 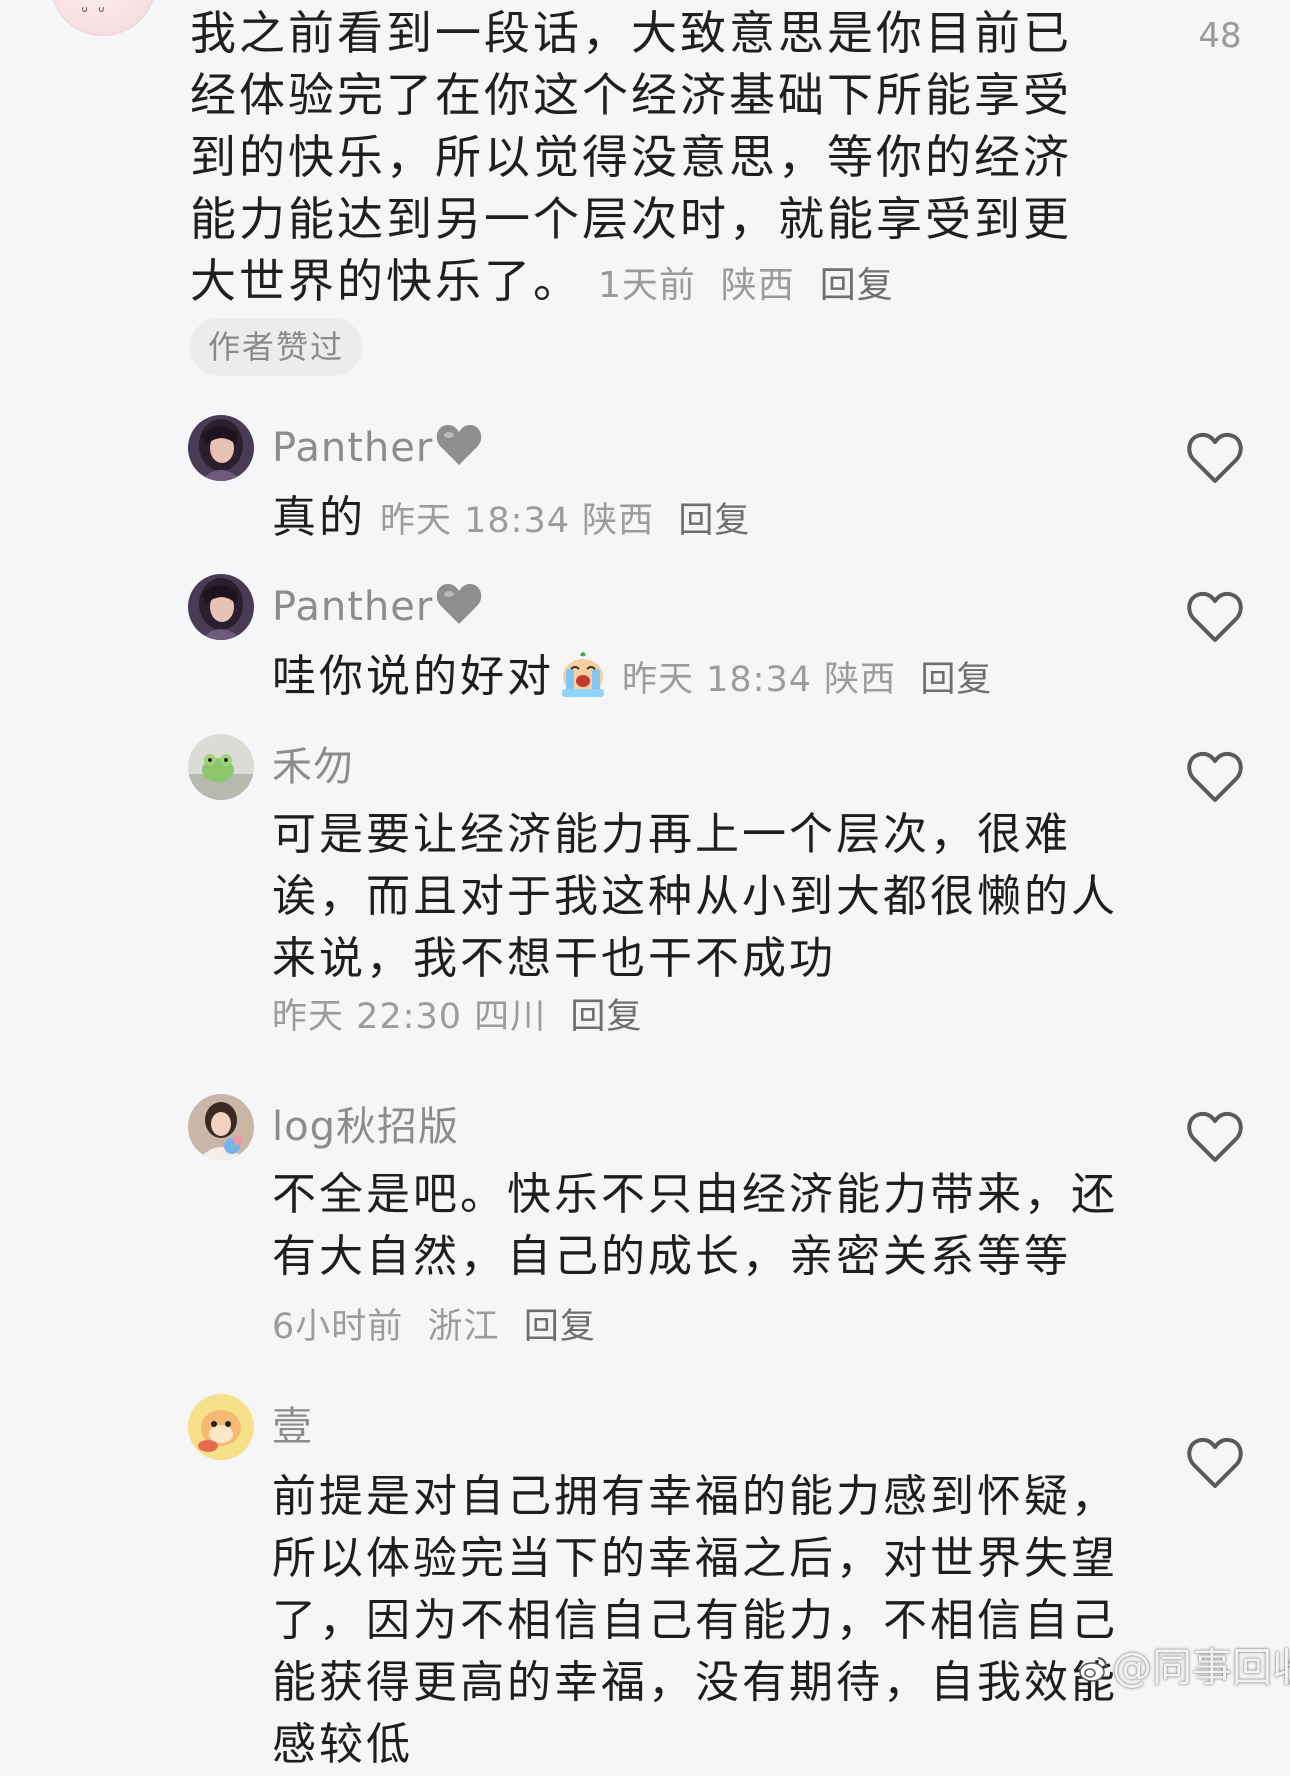 What do you see at coordinates (276, 347) in the screenshot?
I see `author-liked-badge: 作者赞过` at bounding box center [276, 347].